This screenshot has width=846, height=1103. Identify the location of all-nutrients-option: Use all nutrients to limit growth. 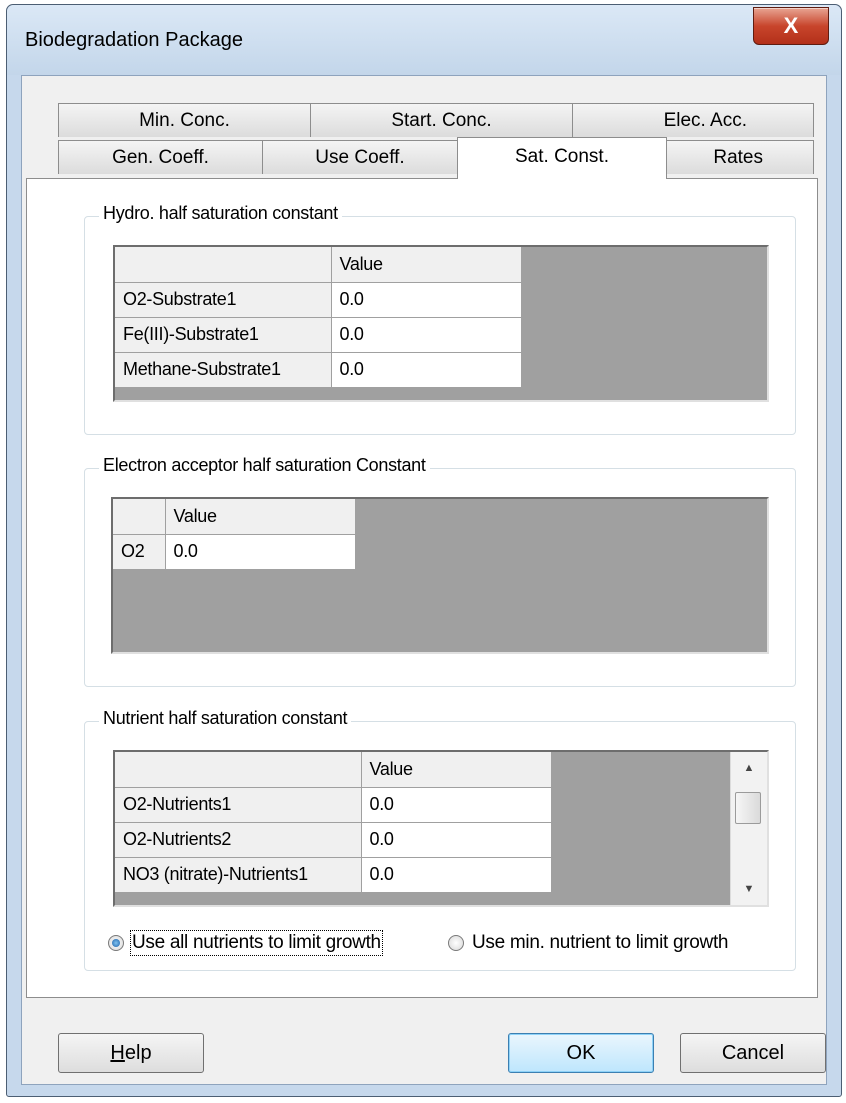
(245, 943).